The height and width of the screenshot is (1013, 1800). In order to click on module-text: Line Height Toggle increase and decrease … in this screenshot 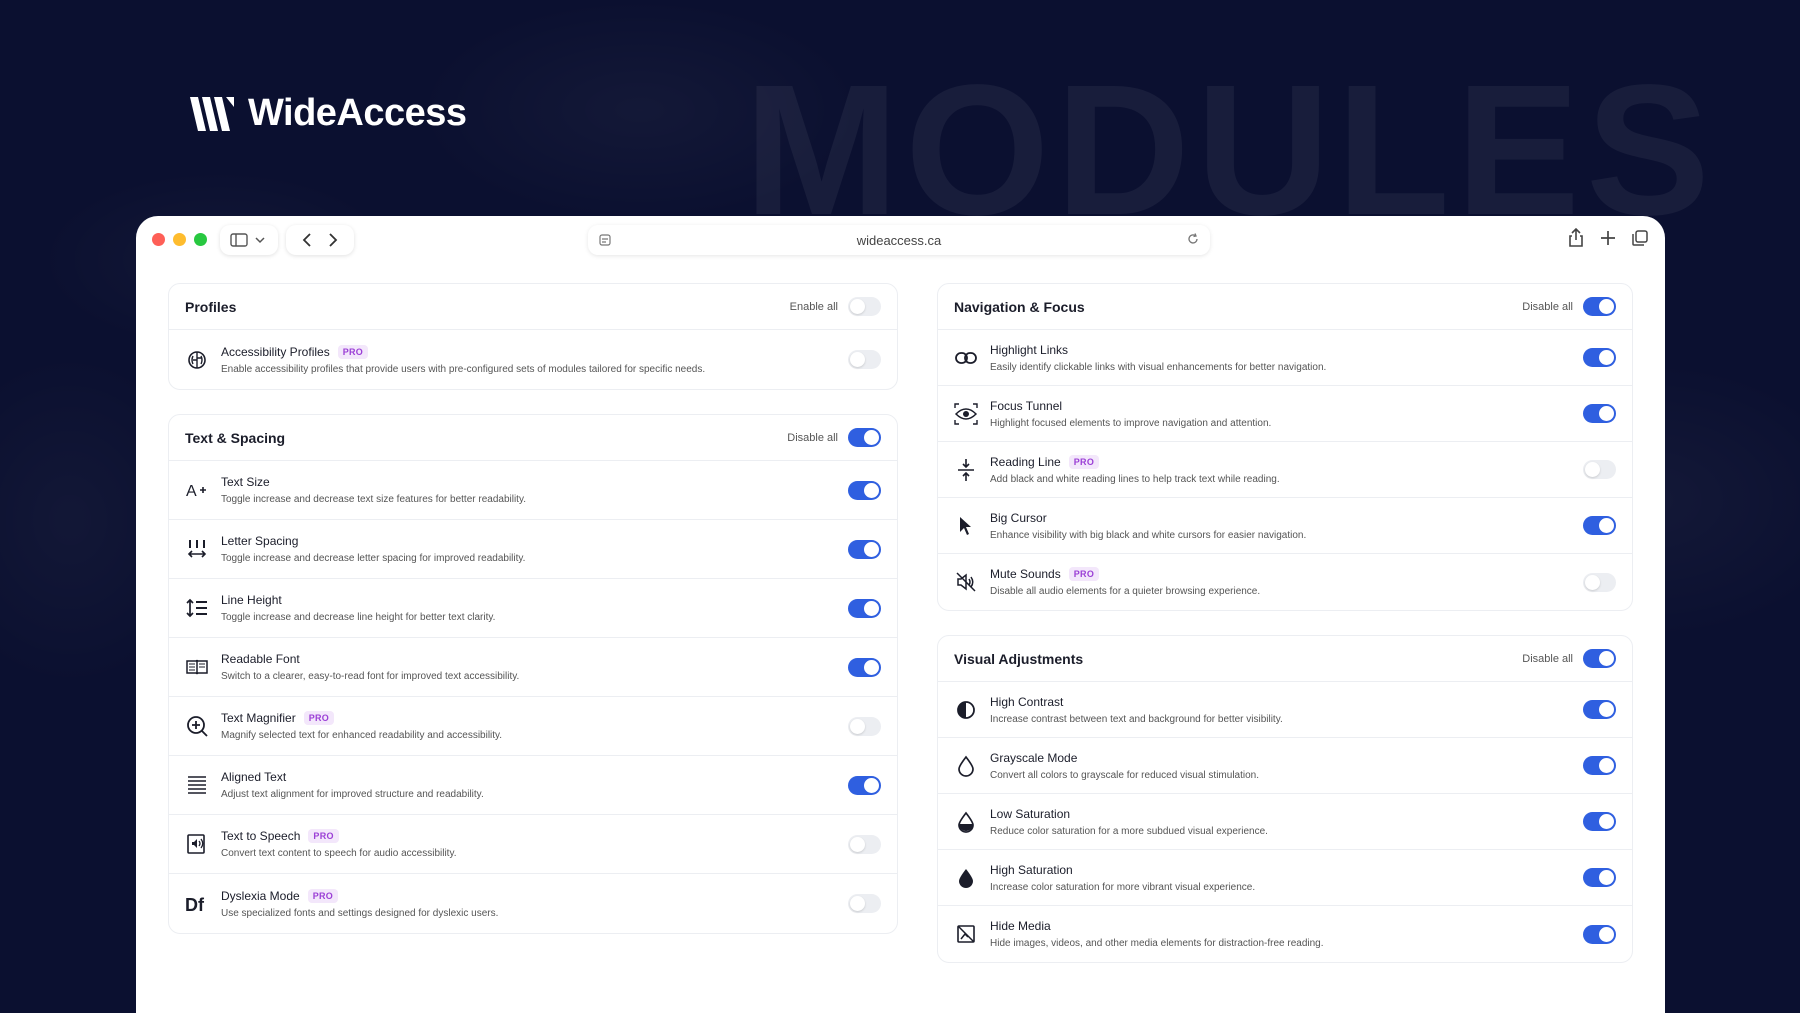, I will do `click(534, 608)`.